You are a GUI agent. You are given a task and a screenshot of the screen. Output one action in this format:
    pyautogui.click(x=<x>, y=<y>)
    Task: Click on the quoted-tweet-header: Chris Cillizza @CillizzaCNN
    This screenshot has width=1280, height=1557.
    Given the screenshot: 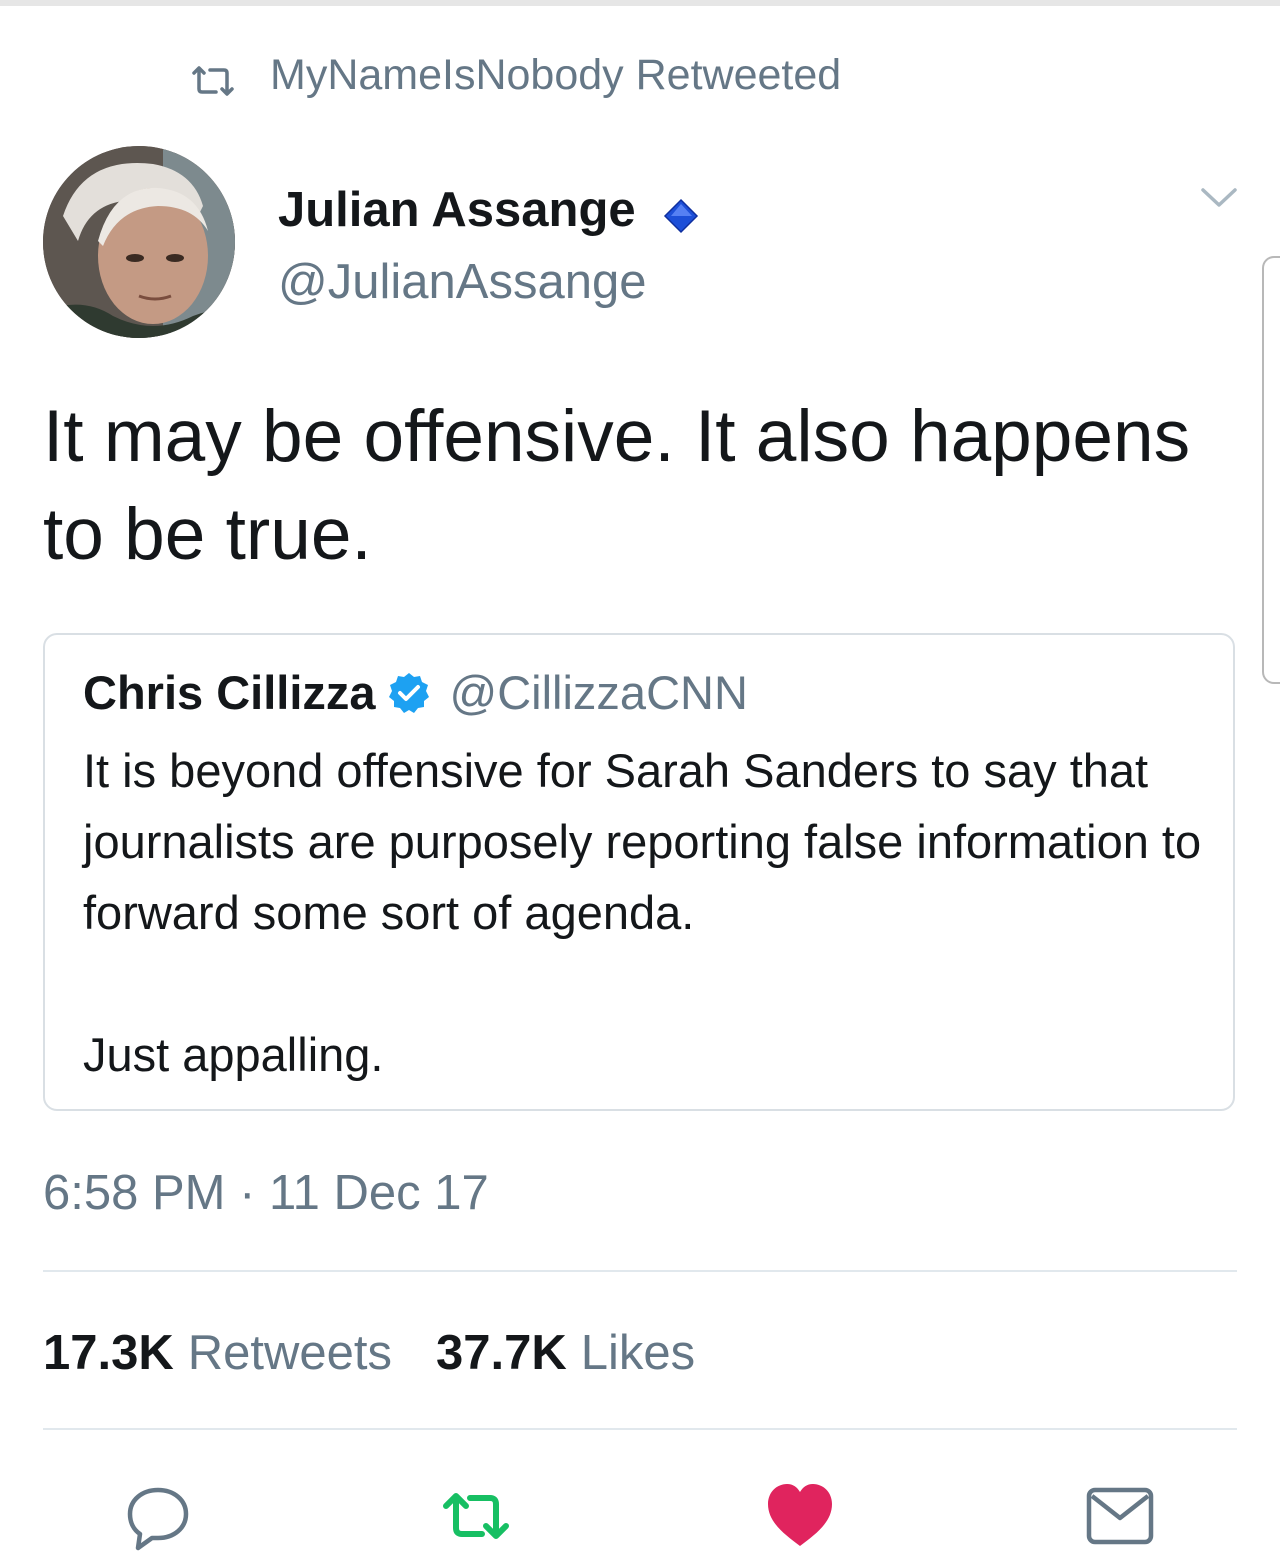 What is the action you would take?
    pyautogui.click(x=415, y=692)
    